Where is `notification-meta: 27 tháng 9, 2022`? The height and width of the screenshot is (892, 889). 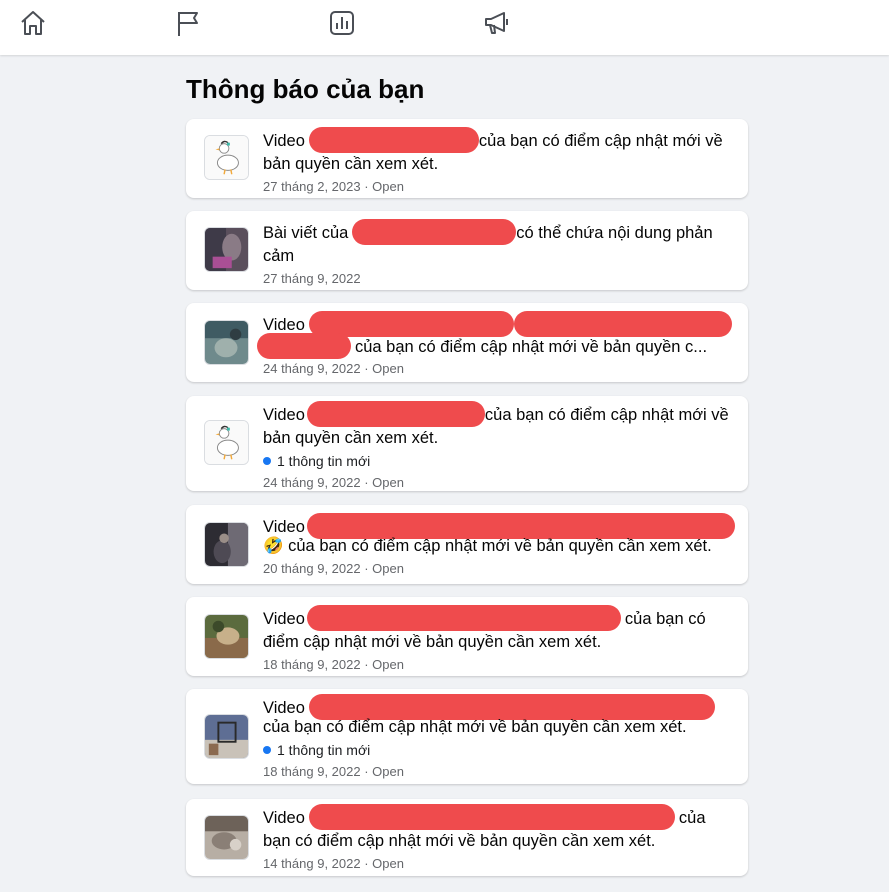
notification-meta: 27 tháng 9, 2022 is located at coordinates (312, 278).